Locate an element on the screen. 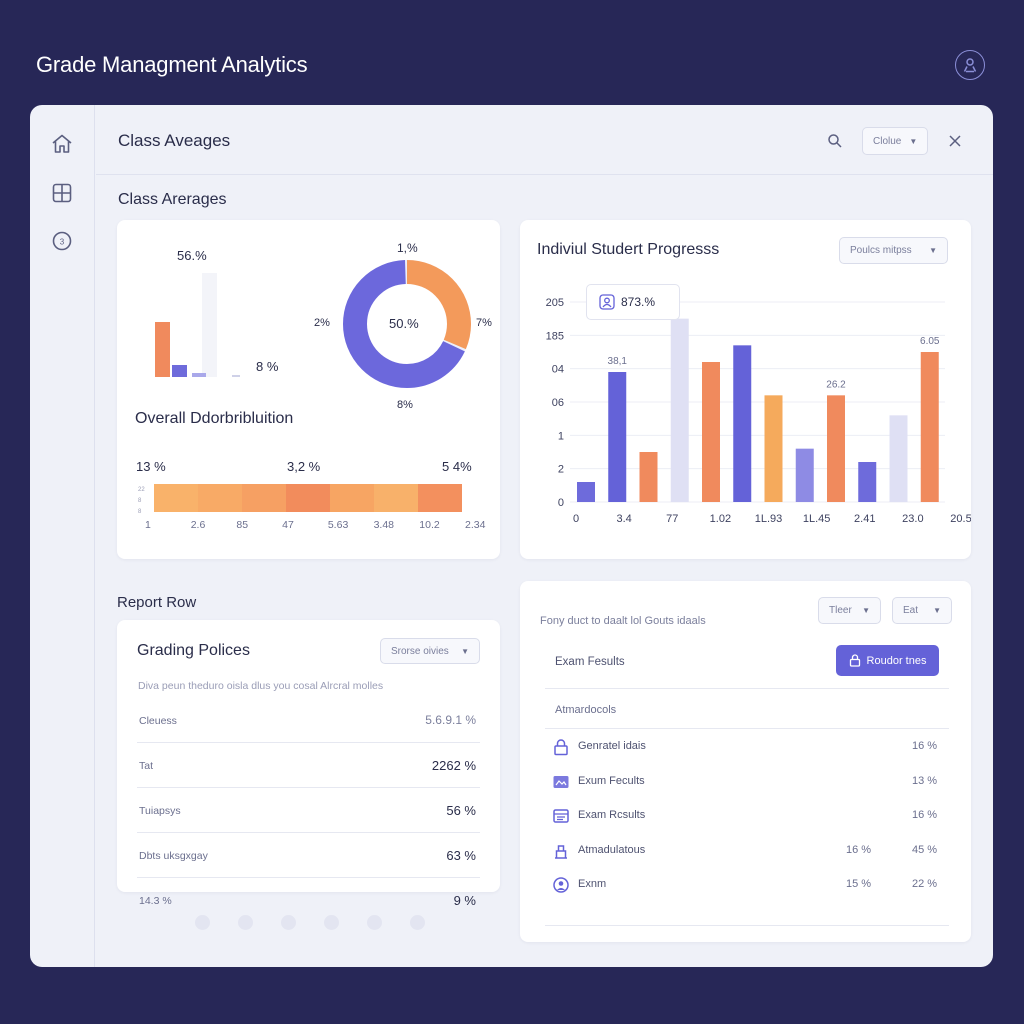  user-account-button is located at coordinates (970, 65).